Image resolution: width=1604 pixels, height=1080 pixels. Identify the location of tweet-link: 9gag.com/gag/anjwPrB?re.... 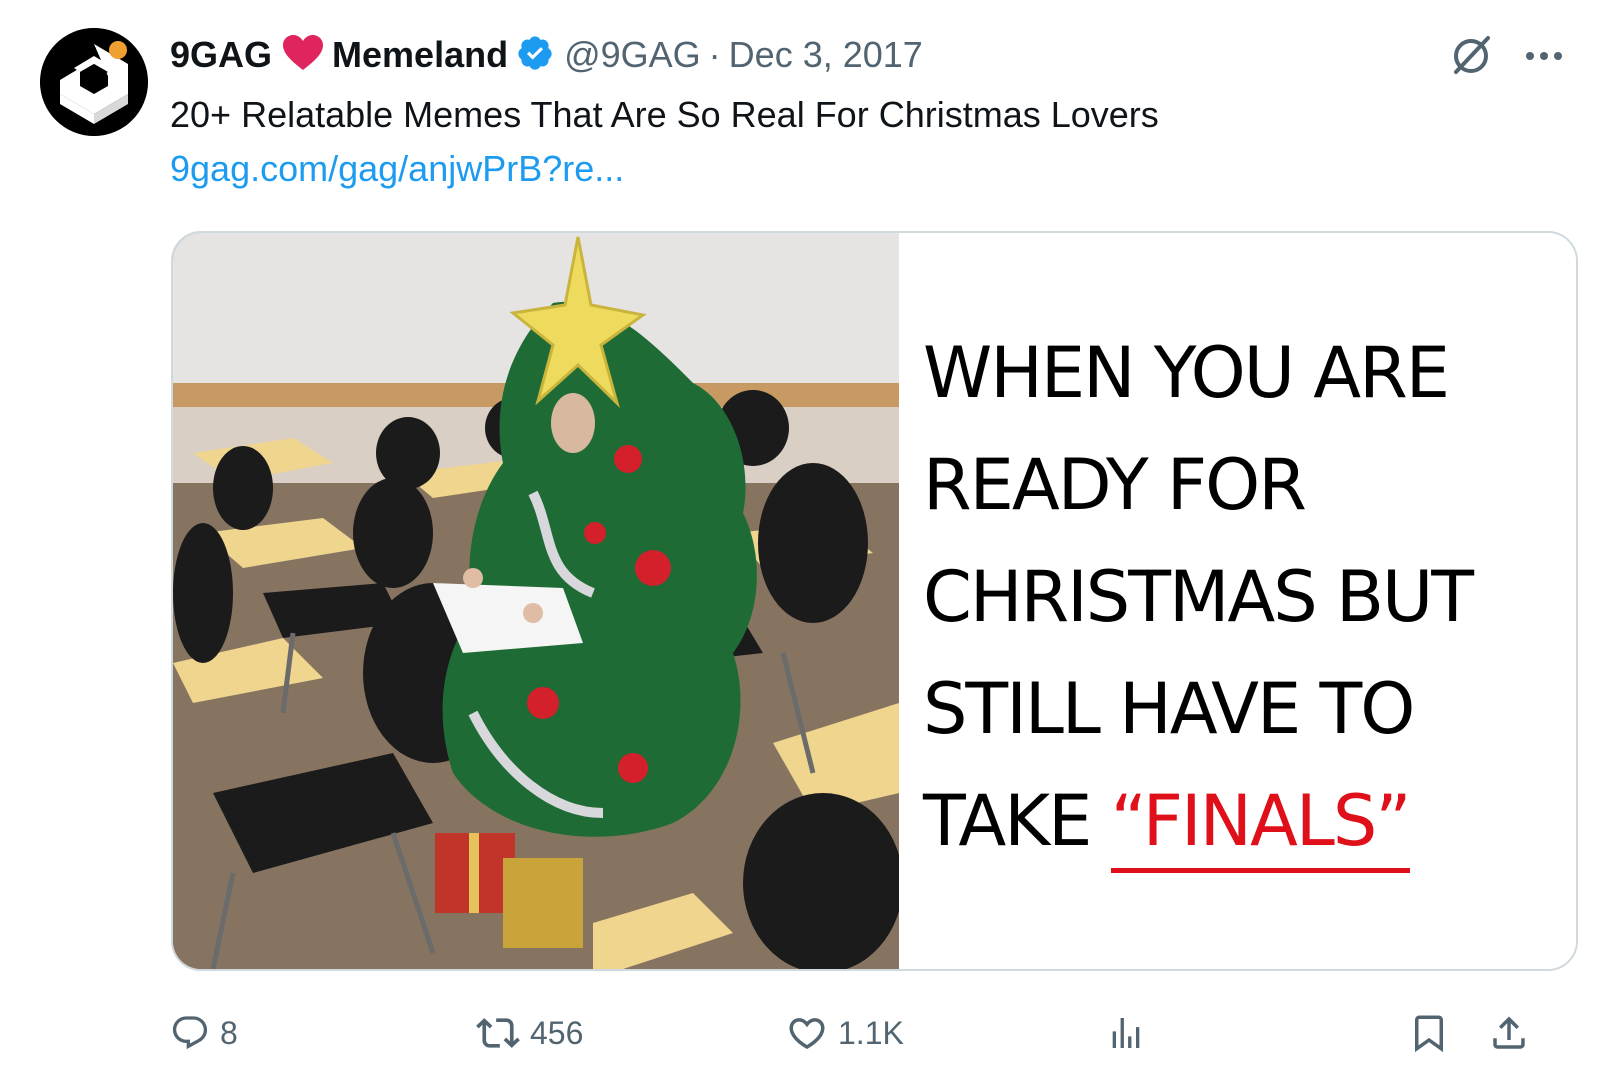
(397, 169).